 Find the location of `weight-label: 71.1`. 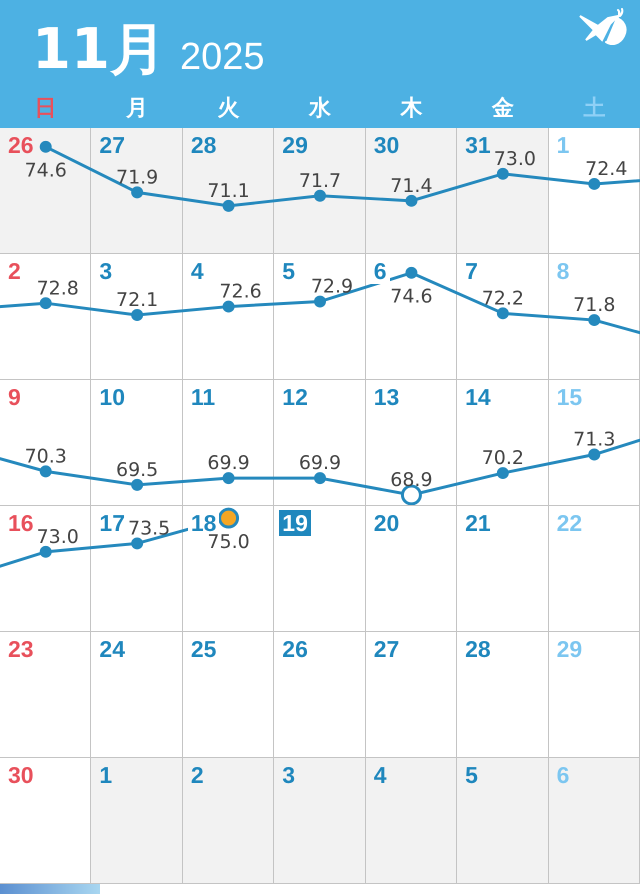

weight-label: 71.1 is located at coordinates (228, 191).